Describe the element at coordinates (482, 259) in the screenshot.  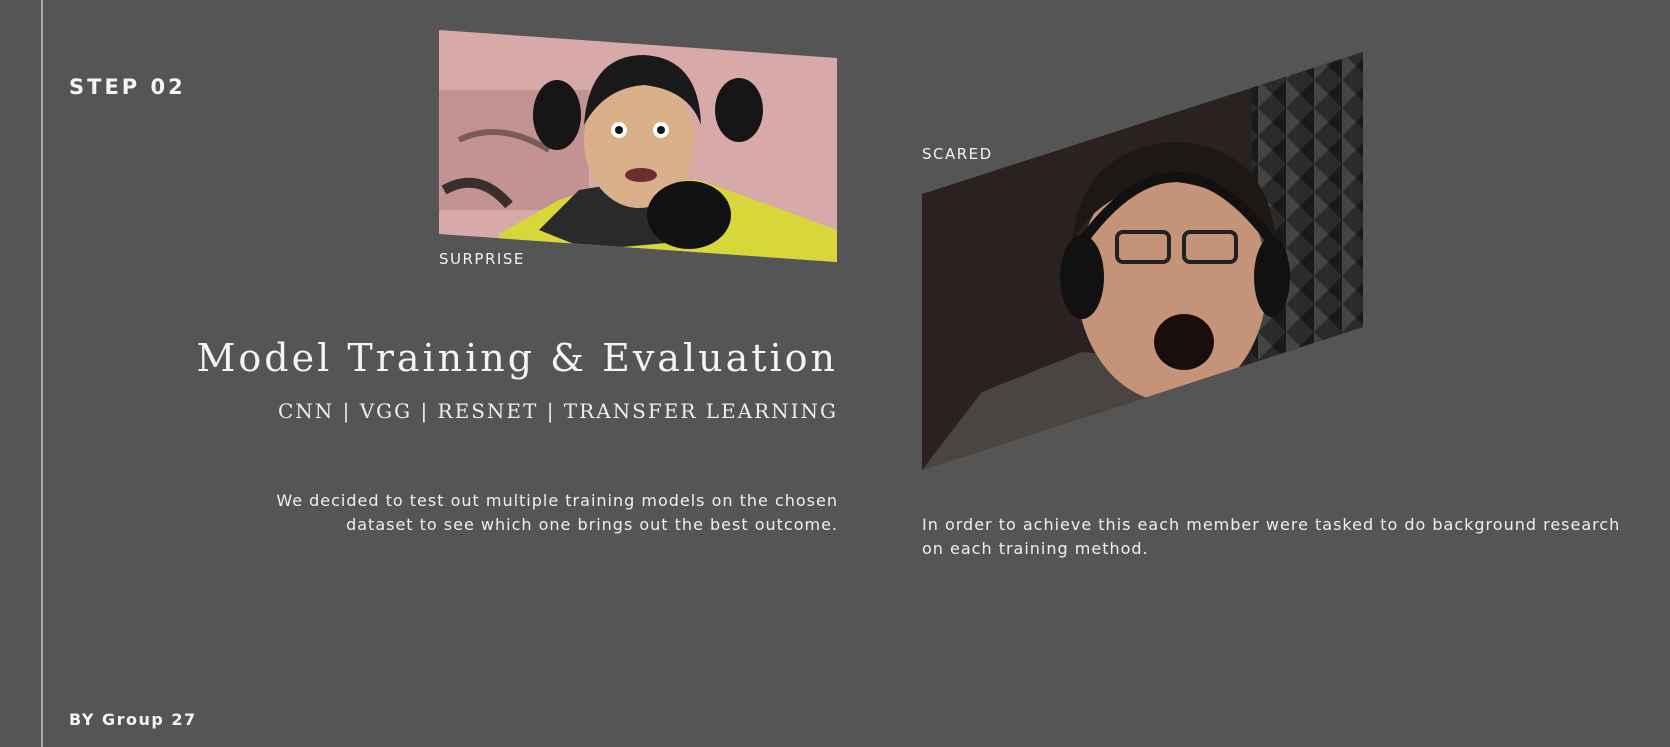
I see `surprise-label: SURPRISE` at that location.